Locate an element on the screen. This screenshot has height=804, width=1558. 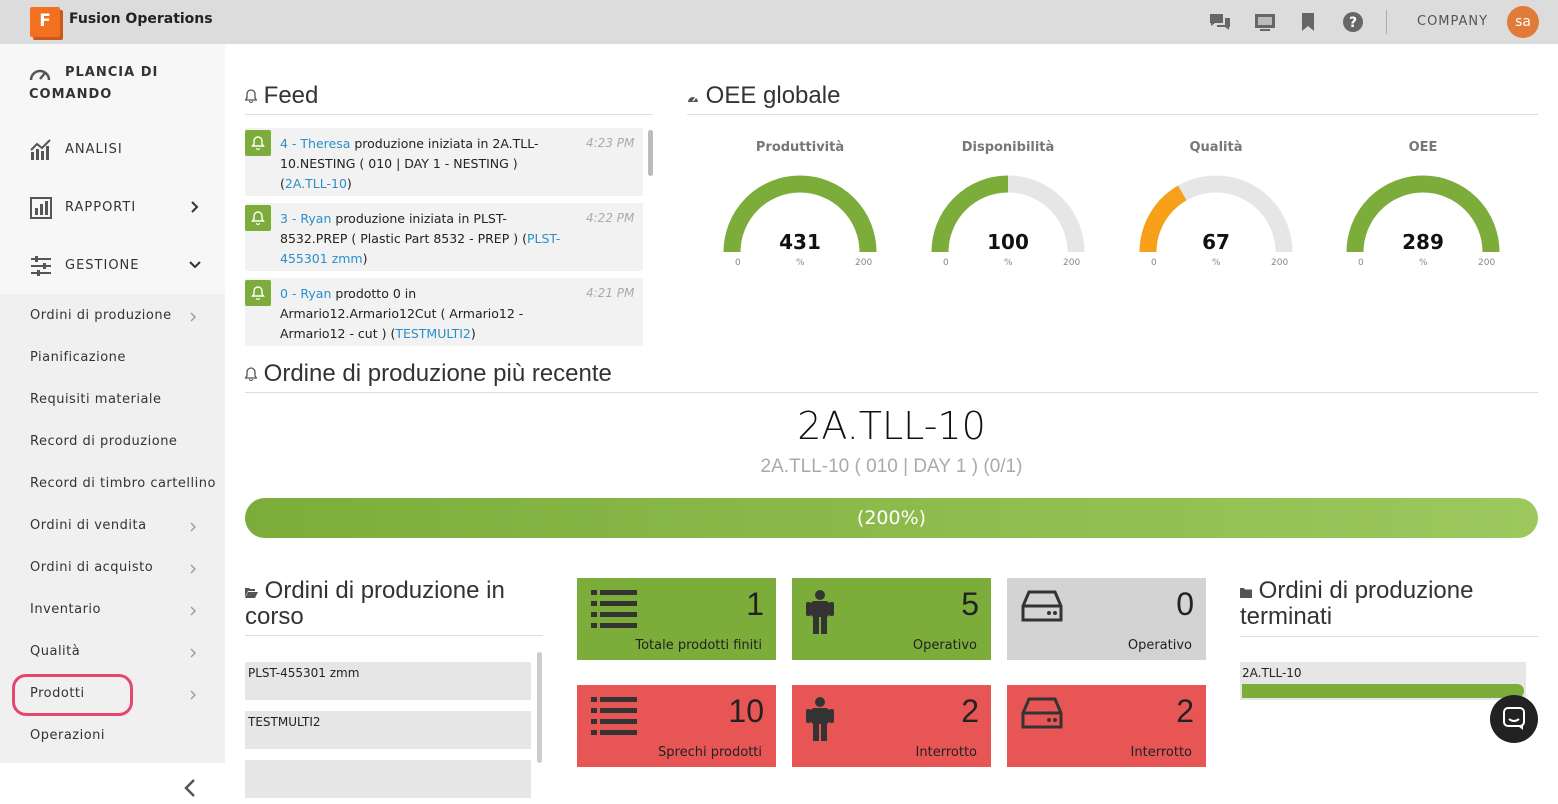
chat-launcher-button is located at coordinates (1514, 719).